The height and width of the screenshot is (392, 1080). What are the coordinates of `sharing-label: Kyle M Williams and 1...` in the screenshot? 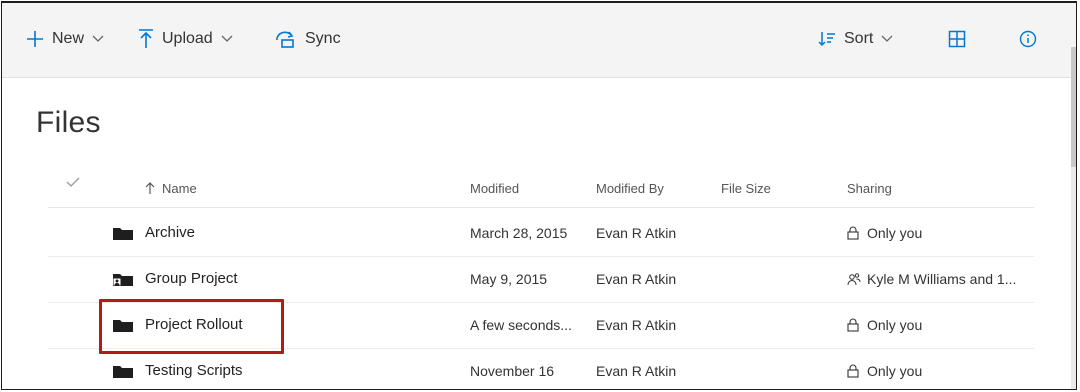 It's located at (942, 279).